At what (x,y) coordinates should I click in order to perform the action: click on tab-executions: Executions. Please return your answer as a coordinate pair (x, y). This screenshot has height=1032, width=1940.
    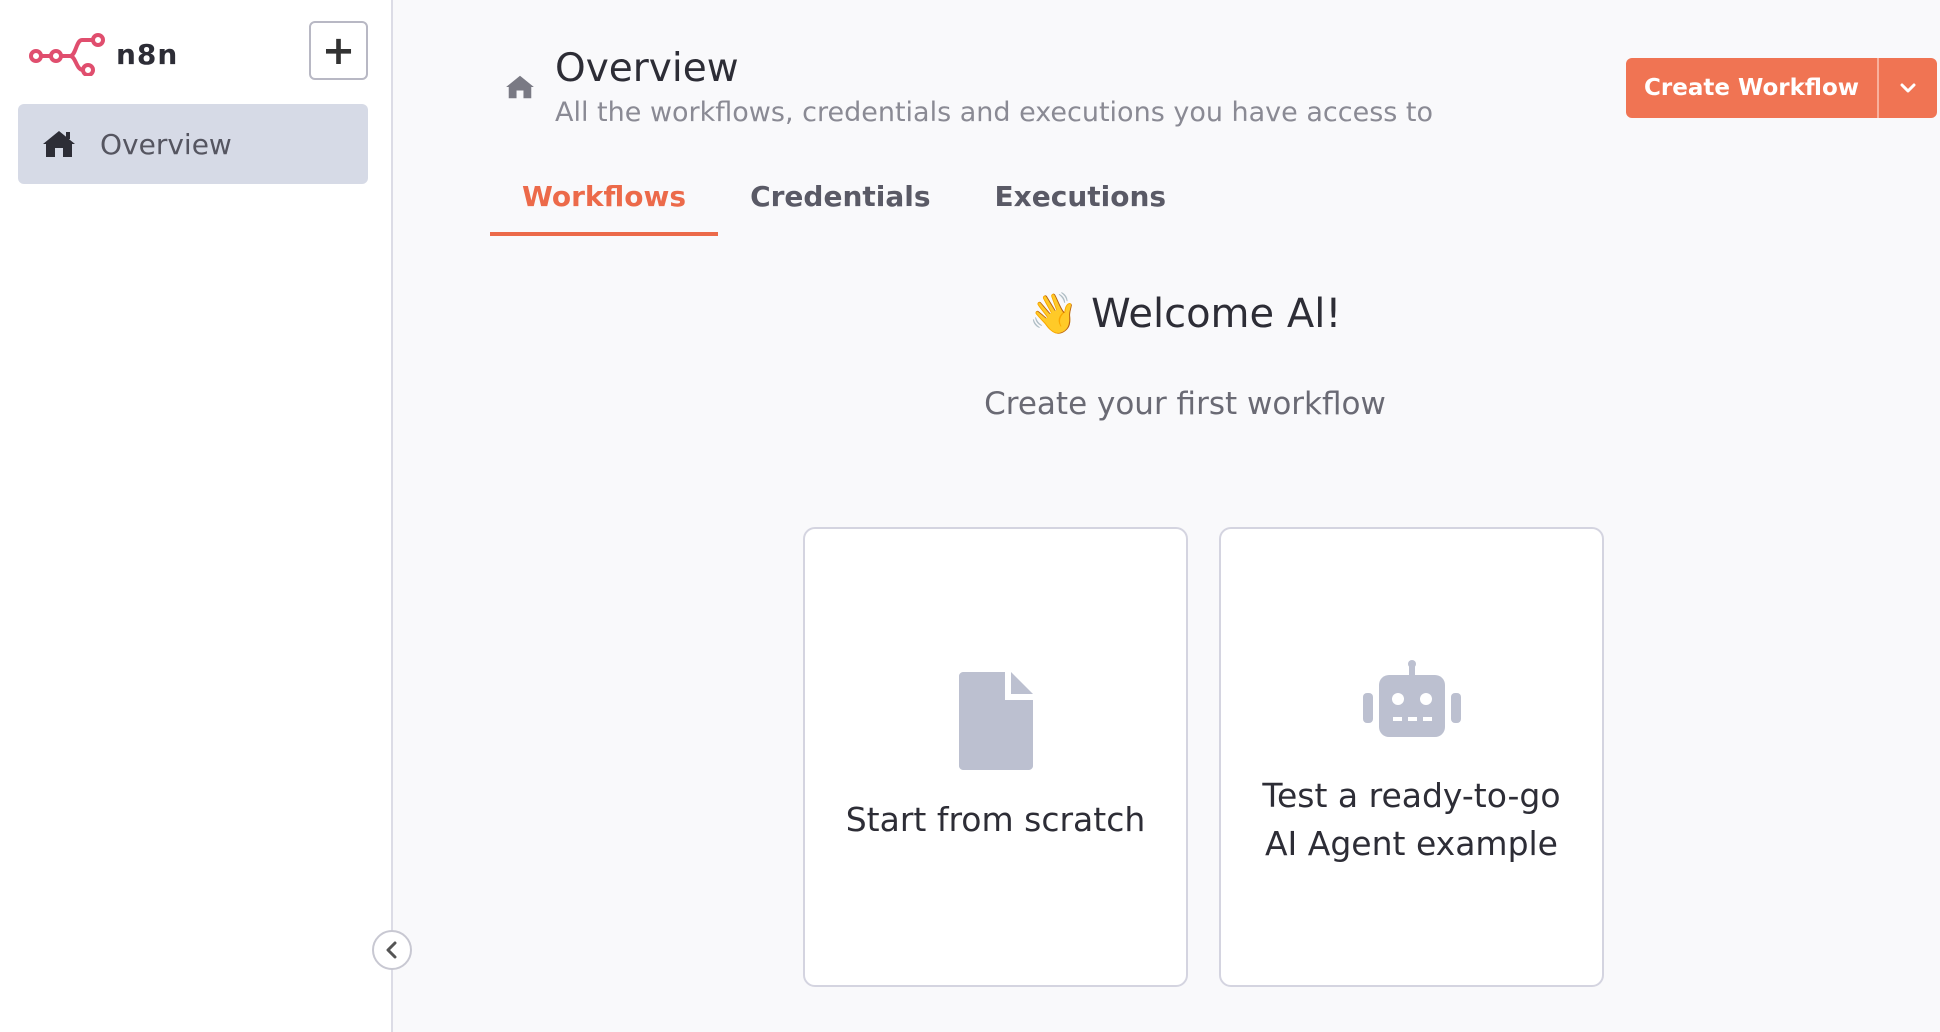
    Looking at the image, I should click on (1081, 208).